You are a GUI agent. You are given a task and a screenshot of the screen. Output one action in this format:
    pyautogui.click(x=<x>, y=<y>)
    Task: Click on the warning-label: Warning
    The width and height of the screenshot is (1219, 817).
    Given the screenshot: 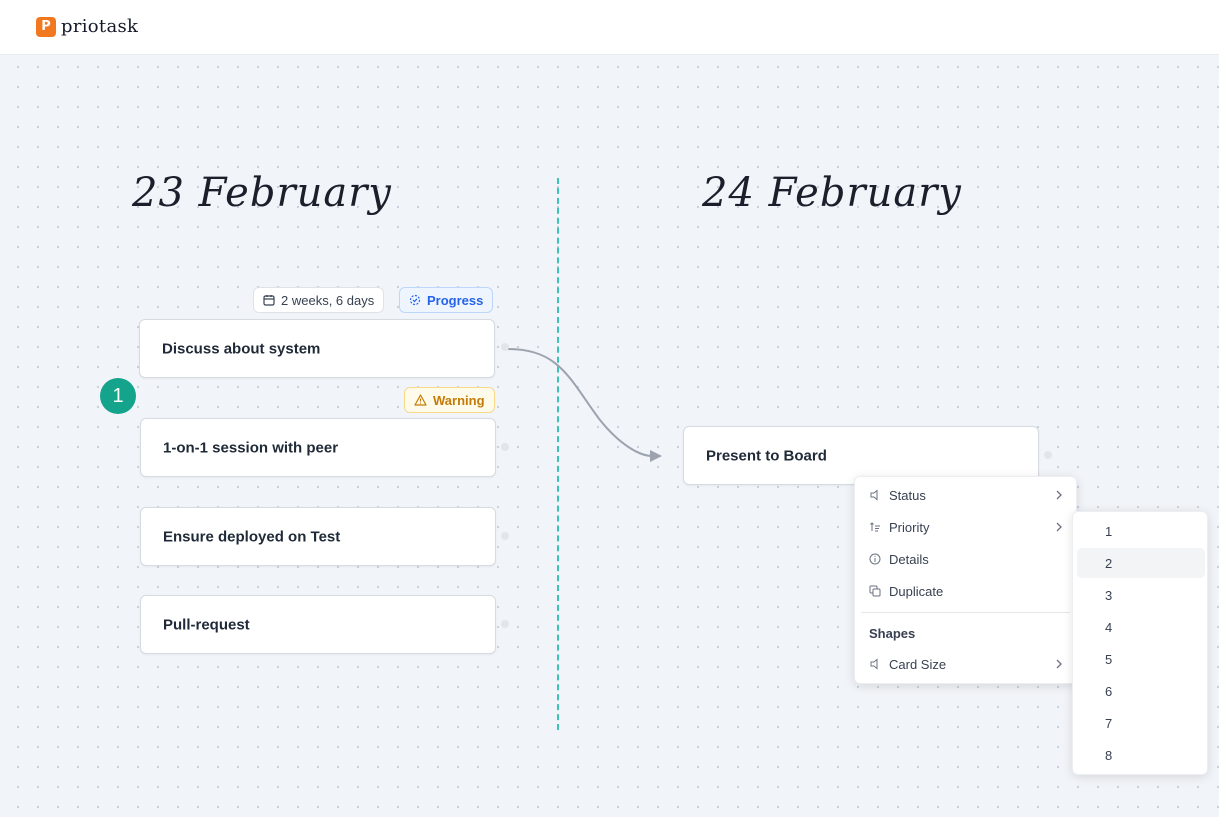 What is the action you would take?
    pyautogui.click(x=459, y=400)
    